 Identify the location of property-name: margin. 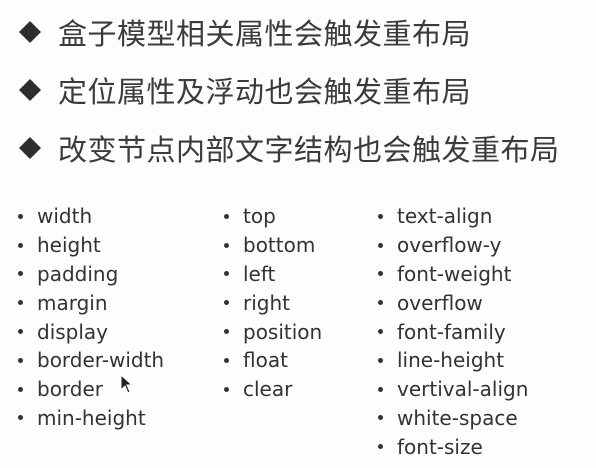
(72, 302).